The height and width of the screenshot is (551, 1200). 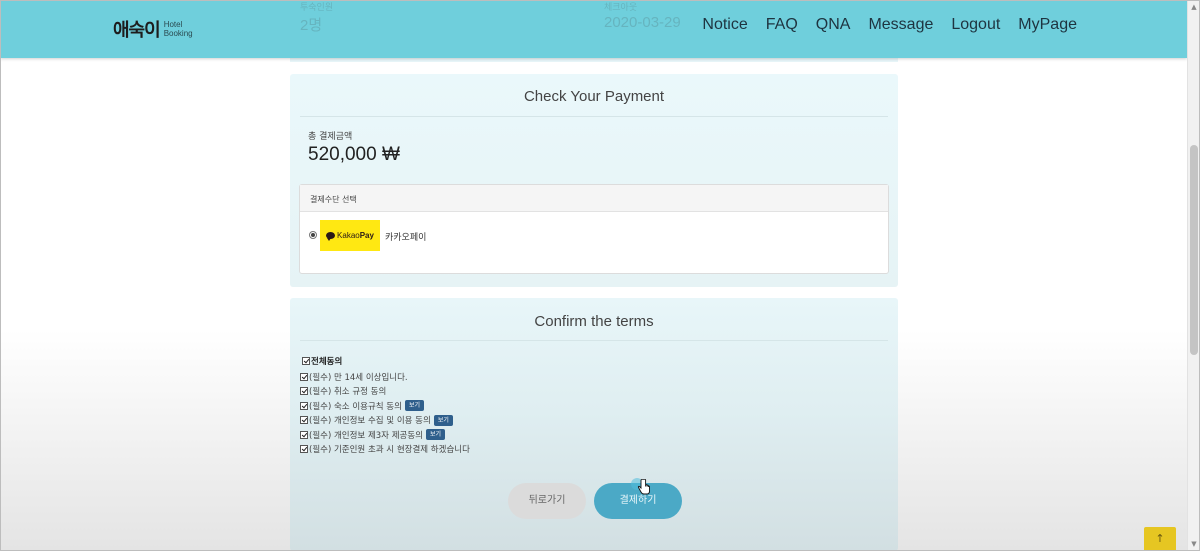 I want to click on term-onsite-payment-label: (필수) 기준인원 초과 시 현장결제 하겠습니다, so click(x=389, y=450).